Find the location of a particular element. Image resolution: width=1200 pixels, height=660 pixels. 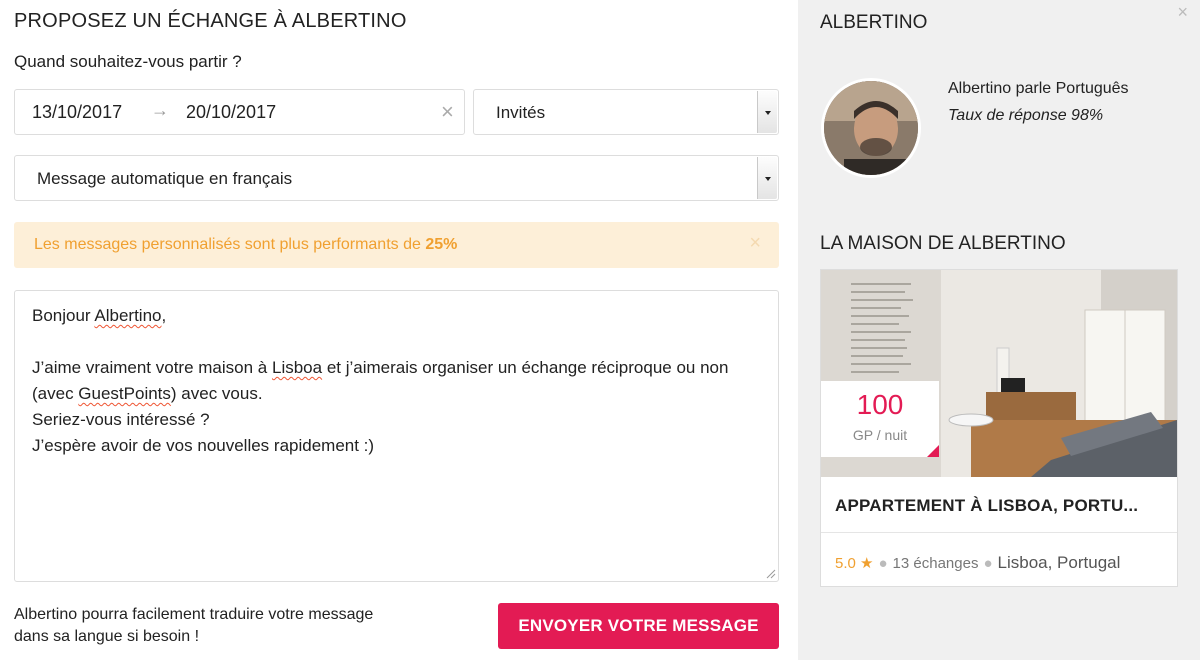

message-template-label: Message automatique en français is located at coordinates (165, 178).